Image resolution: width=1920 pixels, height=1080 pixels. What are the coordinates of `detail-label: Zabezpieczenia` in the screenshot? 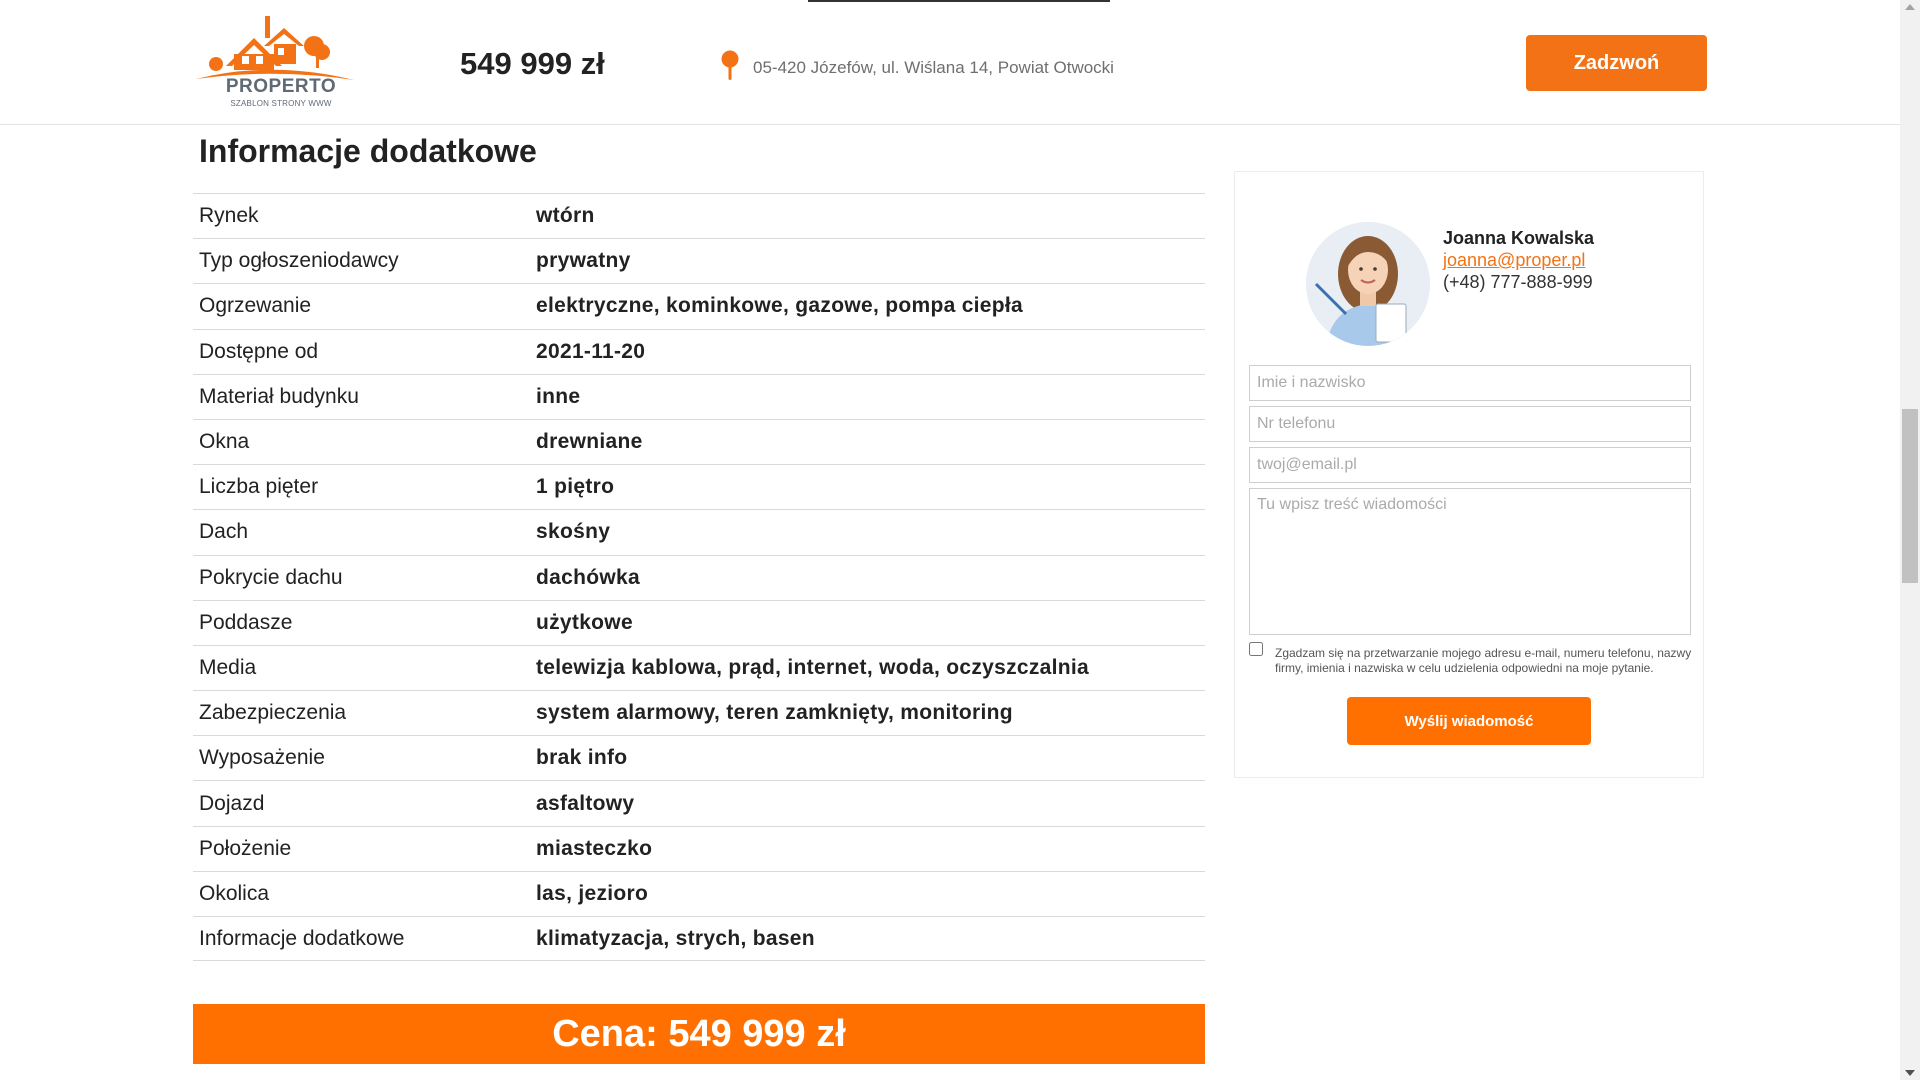 It's located at (273, 713).